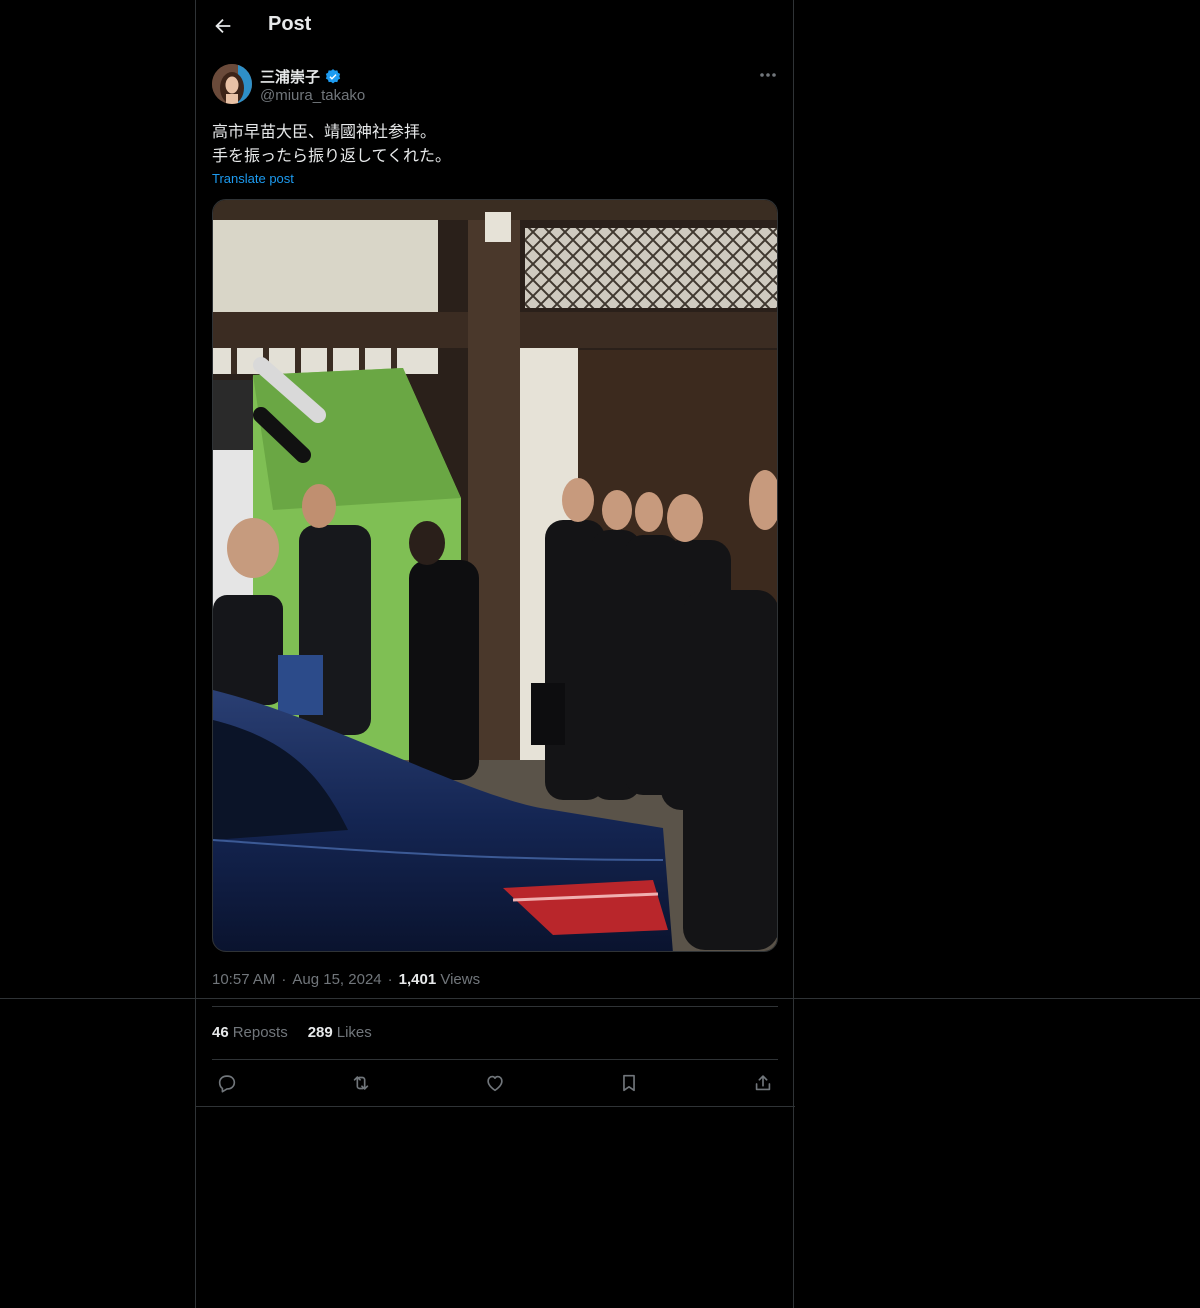 This screenshot has width=1200, height=1308. I want to click on author-name: 三浦崇子, so click(290, 76).